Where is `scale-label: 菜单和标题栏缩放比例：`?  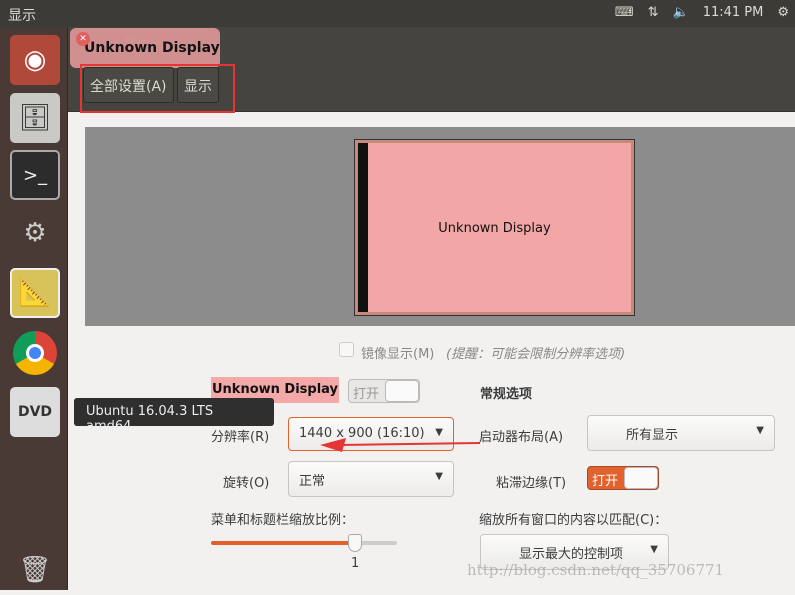 scale-label: 菜单和标题栏缩放比例： is located at coordinates (283, 520).